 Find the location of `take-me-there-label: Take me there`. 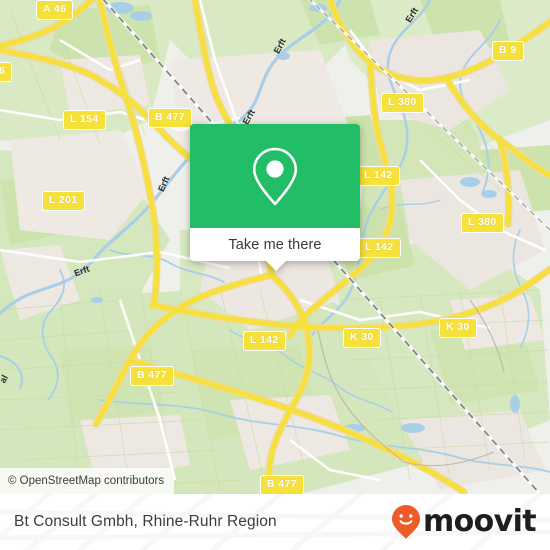

take-me-there-label: Take me there is located at coordinates (275, 244).